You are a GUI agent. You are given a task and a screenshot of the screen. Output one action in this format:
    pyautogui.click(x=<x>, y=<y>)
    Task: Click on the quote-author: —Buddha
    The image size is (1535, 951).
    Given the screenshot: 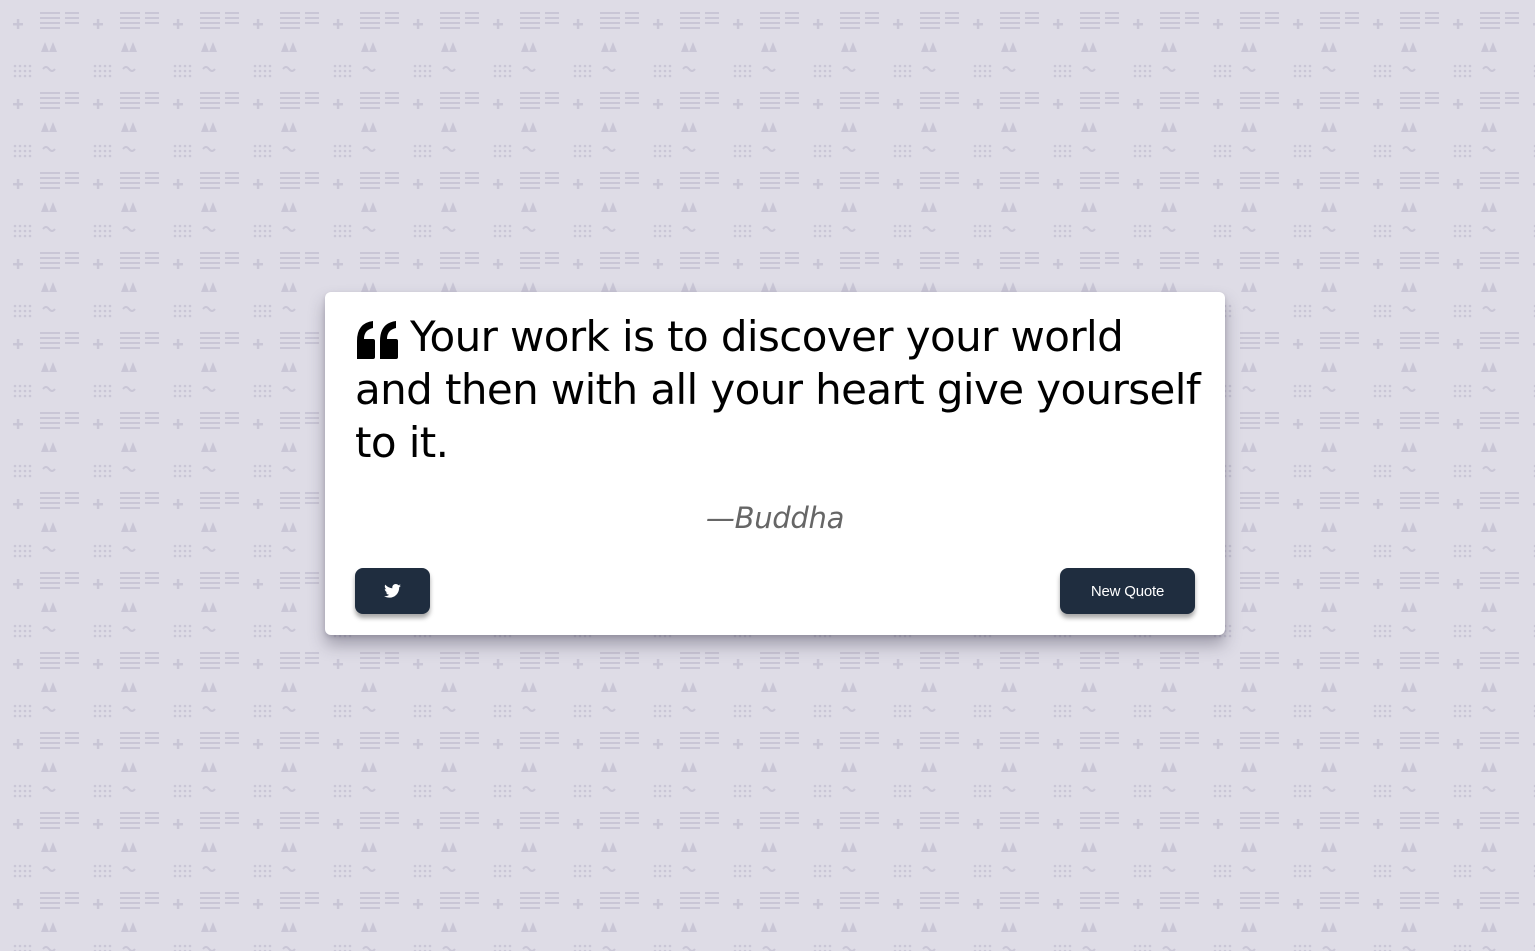 What is the action you would take?
    pyautogui.click(x=775, y=518)
    